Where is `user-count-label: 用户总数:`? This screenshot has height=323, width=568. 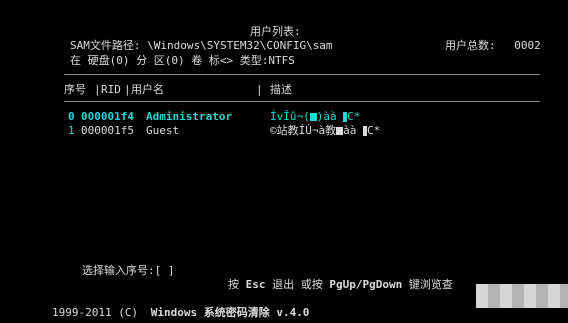 user-count-label: 用户总数: is located at coordinates (470, 45).